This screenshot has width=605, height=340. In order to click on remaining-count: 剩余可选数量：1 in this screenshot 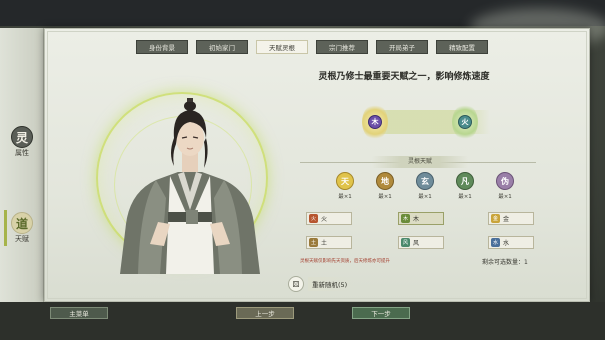, I will do `click(505, 262)`.